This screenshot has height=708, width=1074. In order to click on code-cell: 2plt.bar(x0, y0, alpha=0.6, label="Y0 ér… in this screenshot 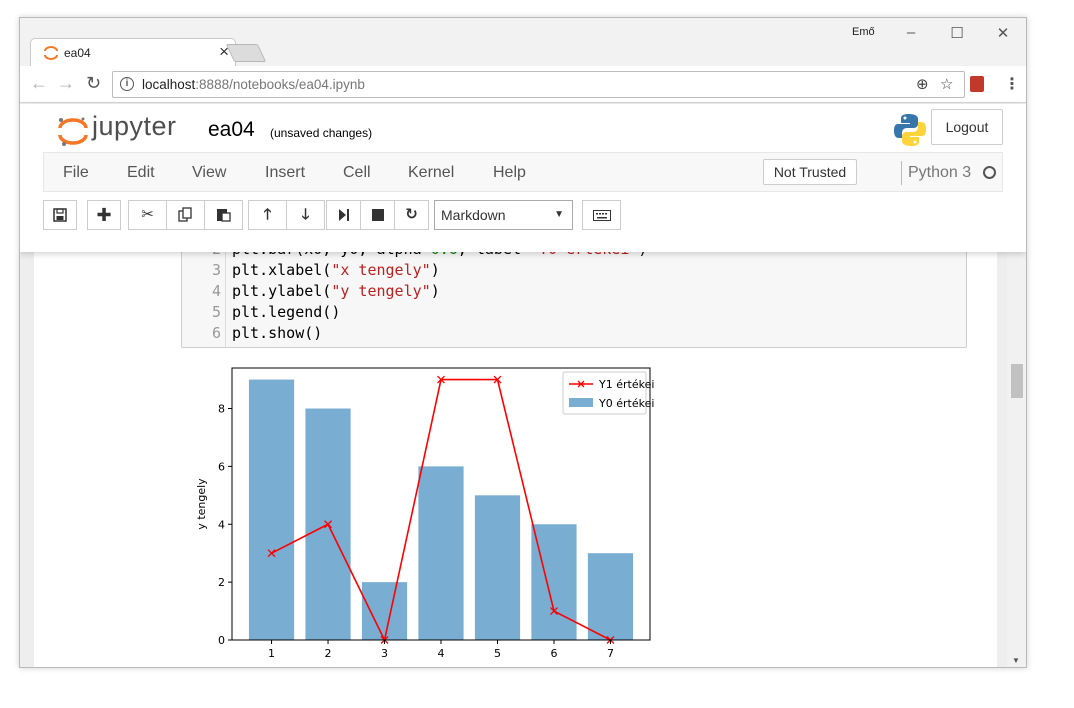, I will do `click(574, 292)`.